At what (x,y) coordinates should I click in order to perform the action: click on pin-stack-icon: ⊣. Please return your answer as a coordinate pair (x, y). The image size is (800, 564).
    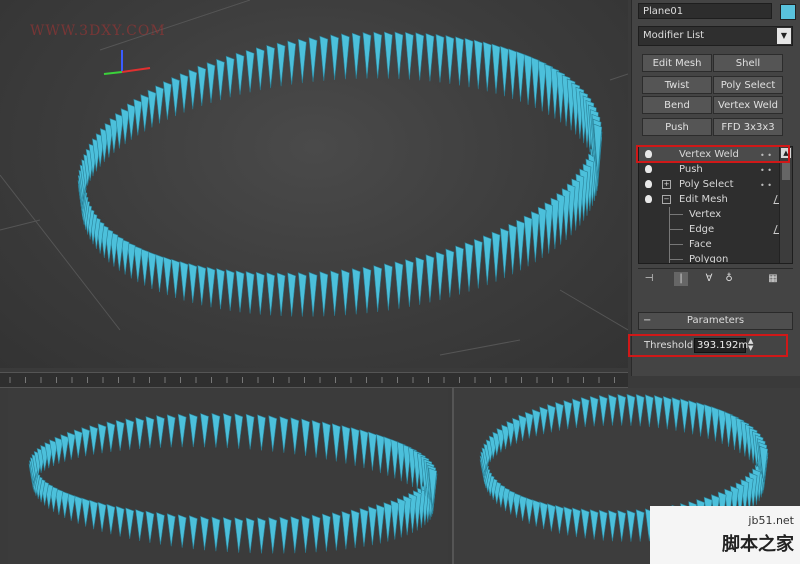
    Looking at the image, I should click on (649, 279).